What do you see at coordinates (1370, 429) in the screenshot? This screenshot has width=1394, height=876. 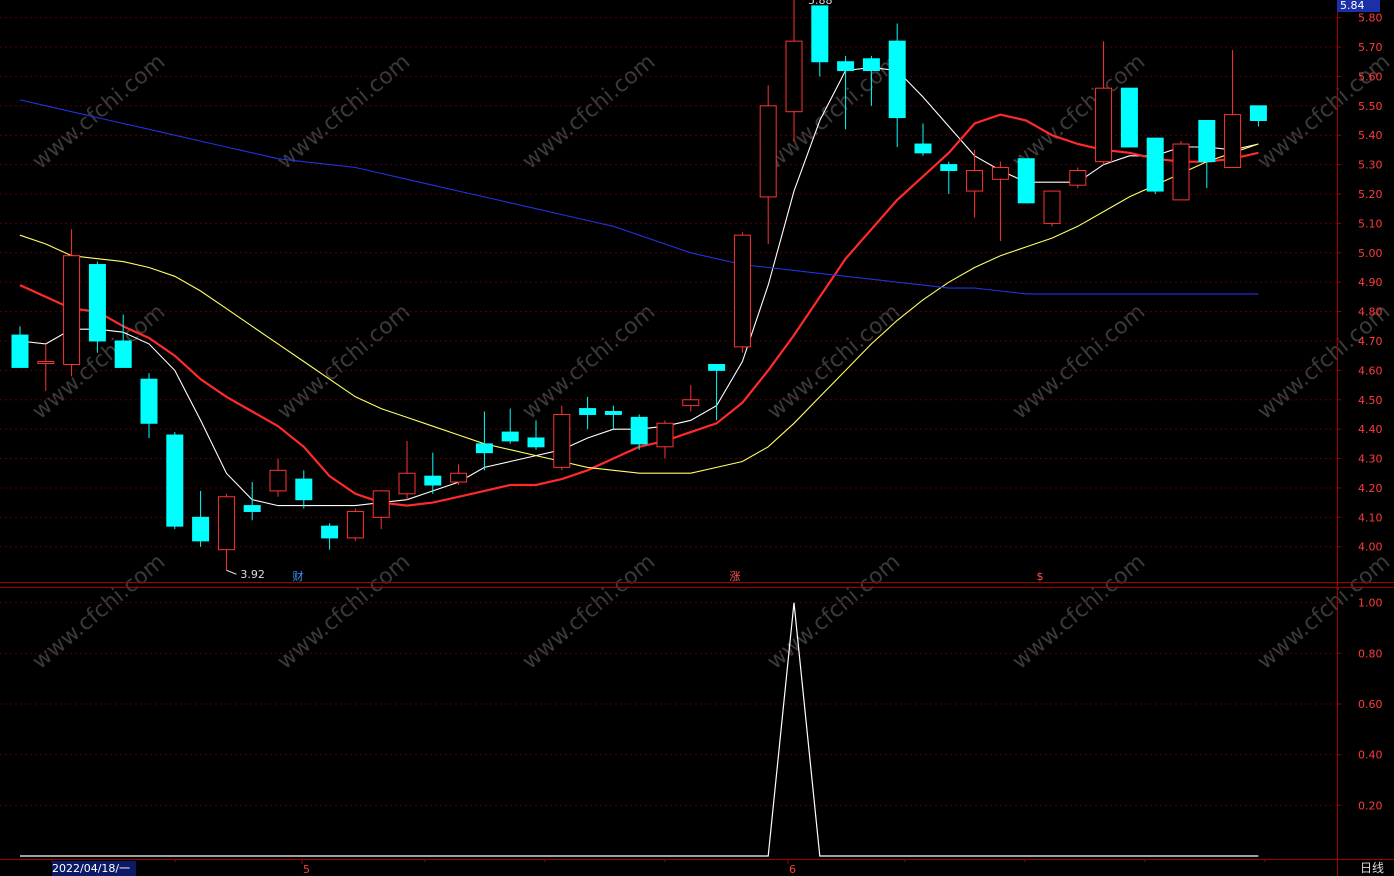 I see `price-tick-label: 4.40` at bounding box center [1370, 429].